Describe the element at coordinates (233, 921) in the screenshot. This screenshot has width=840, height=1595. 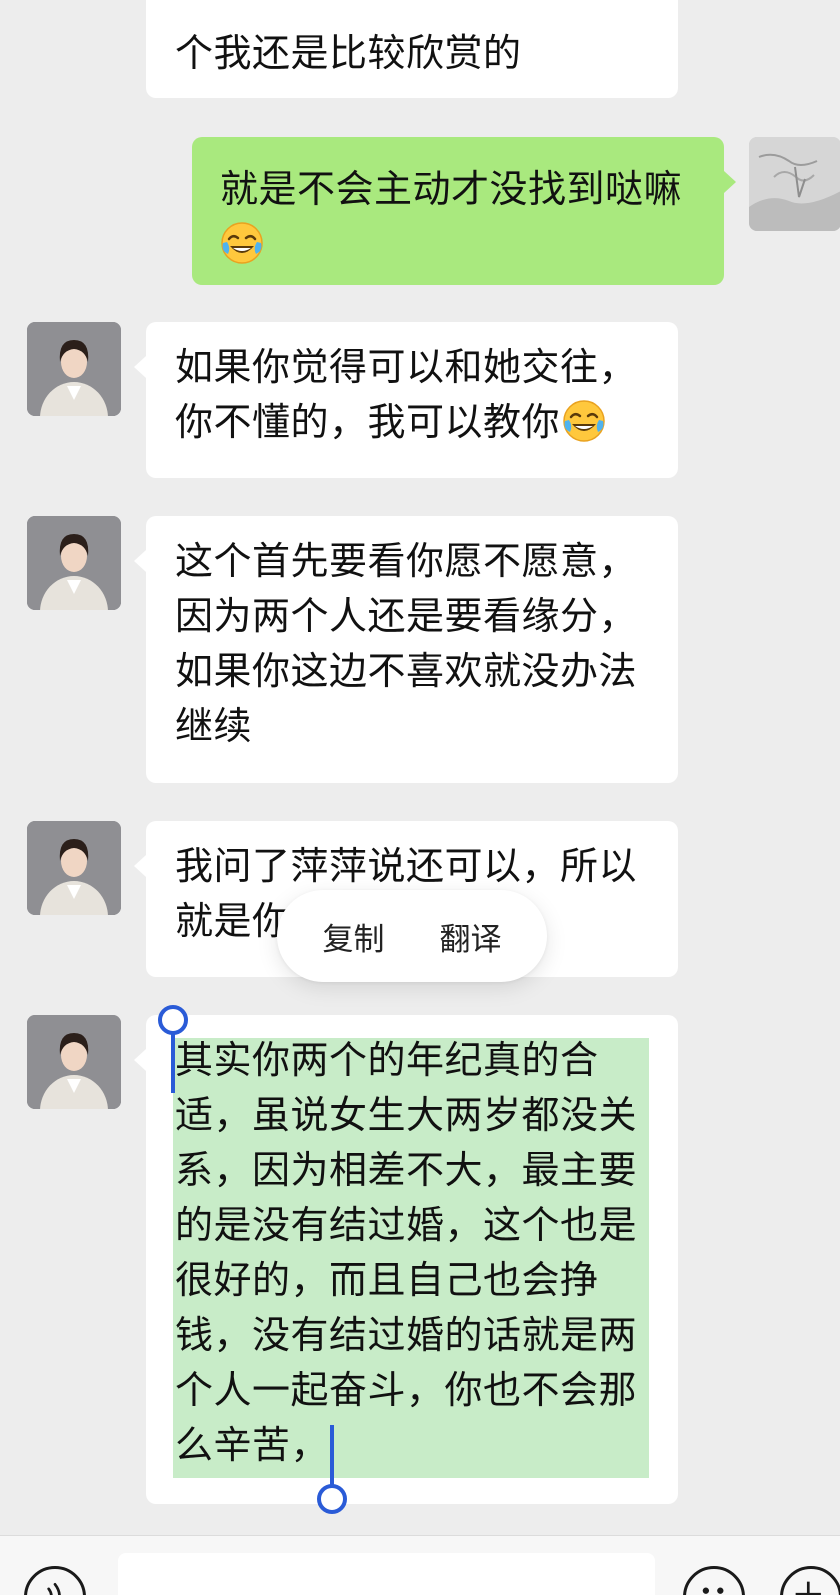
I see `message-line: 就是你` at that location.